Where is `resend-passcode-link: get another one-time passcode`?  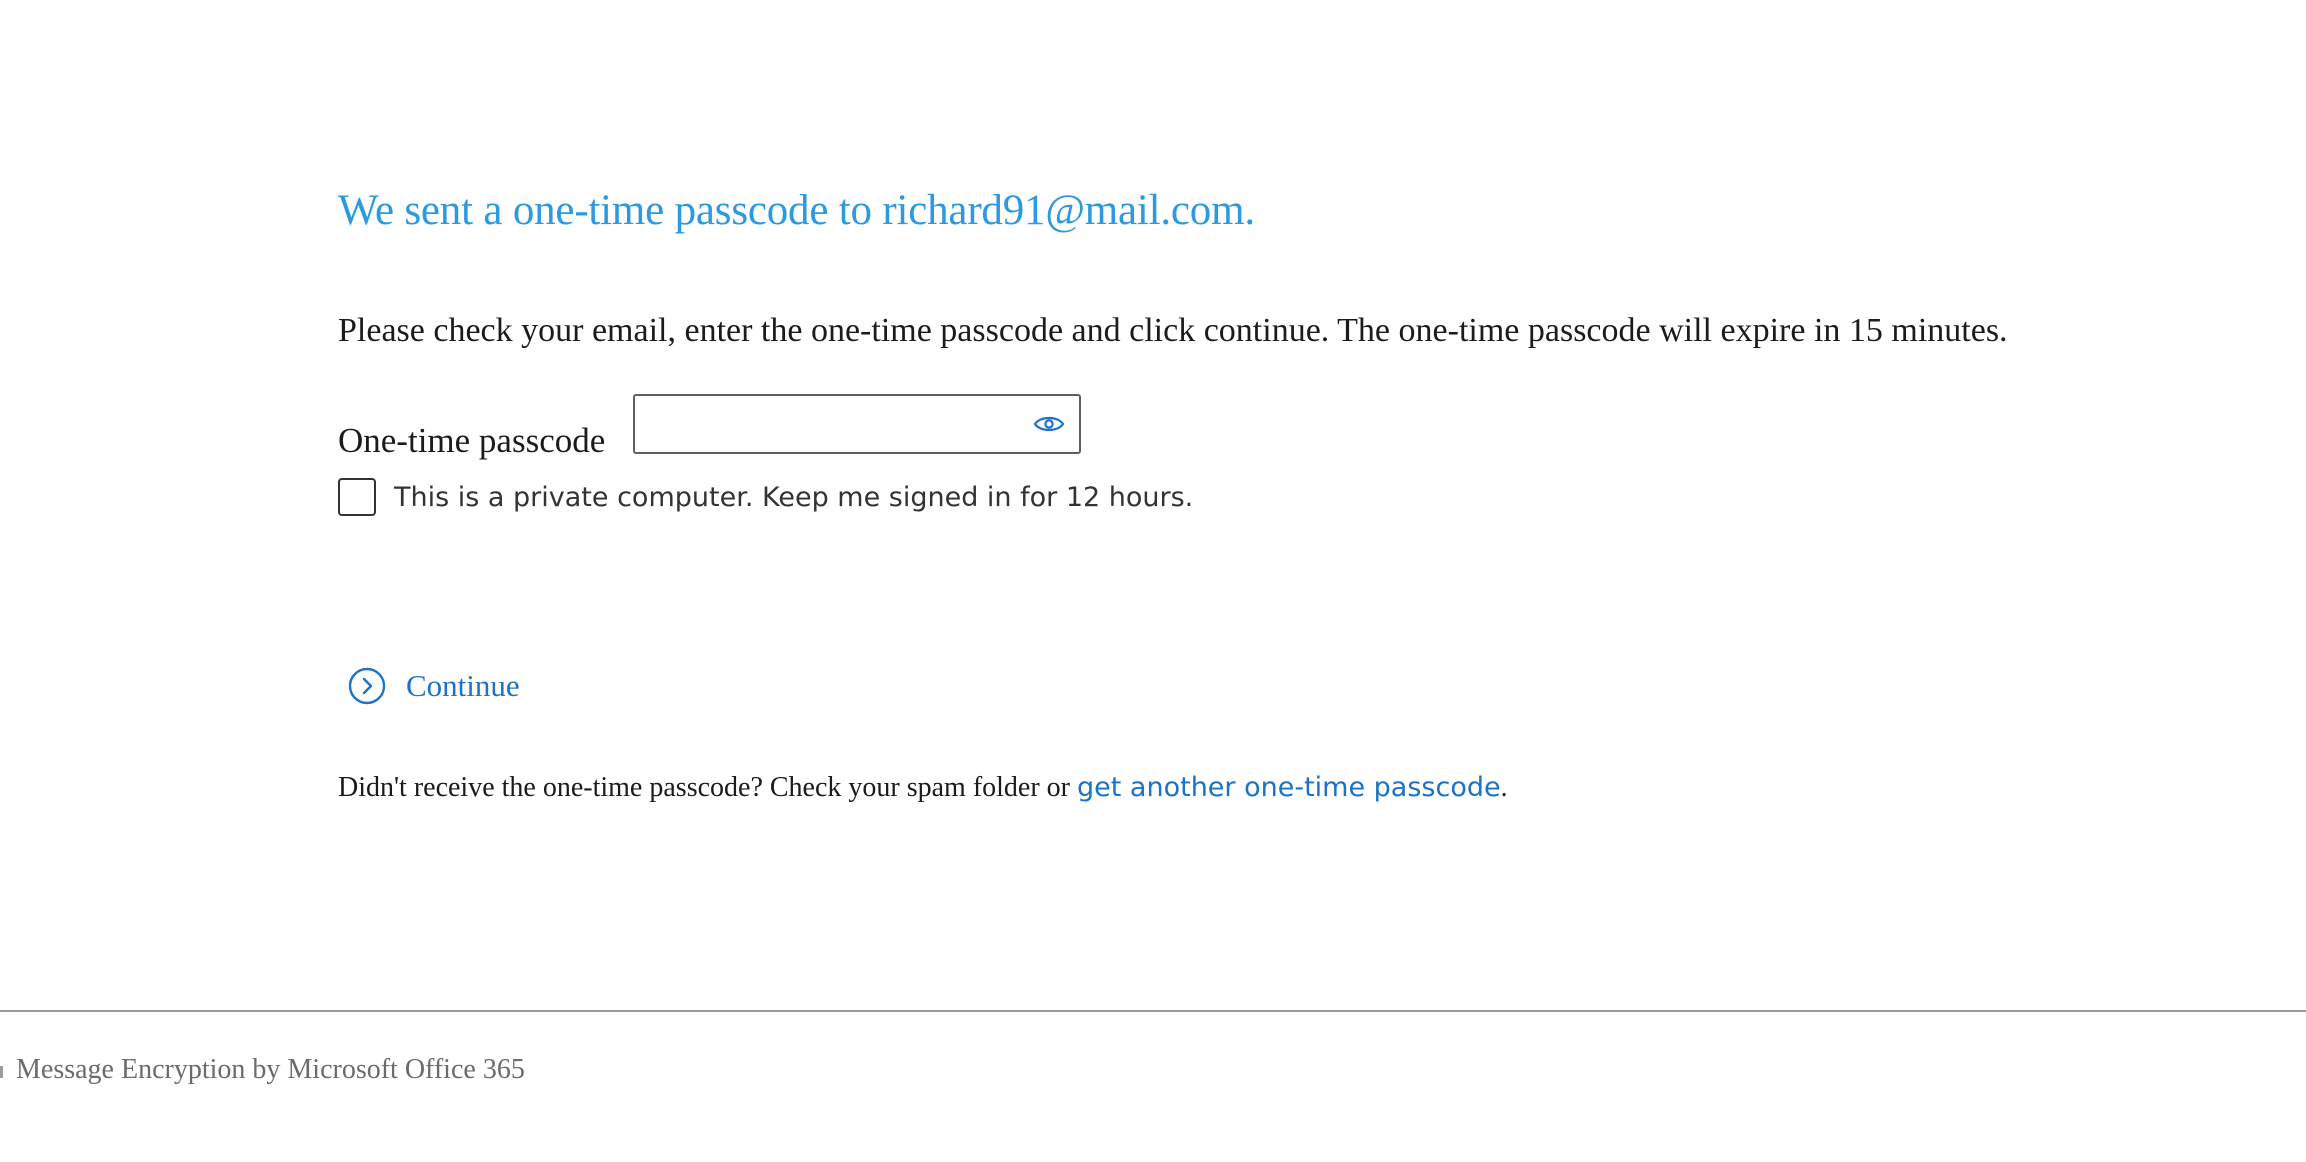 resend-passcode-link: get another one-time passcode is located at coordinates (1289, 787).